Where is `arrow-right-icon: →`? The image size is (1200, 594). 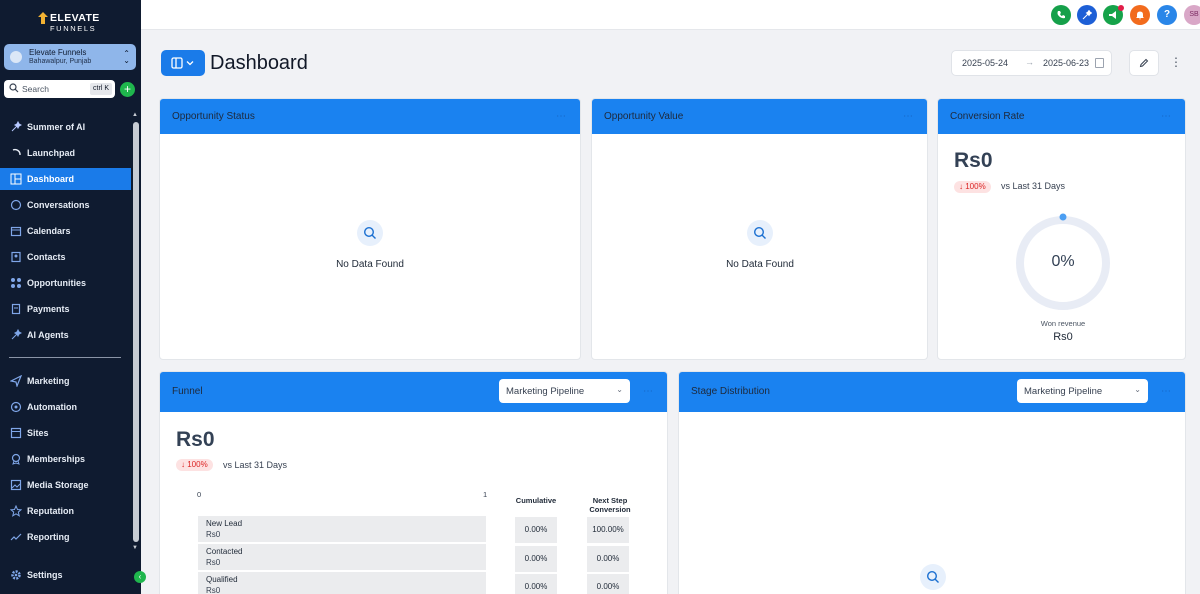
arrow-right-icon: → is located at coordinates (1029, 62).